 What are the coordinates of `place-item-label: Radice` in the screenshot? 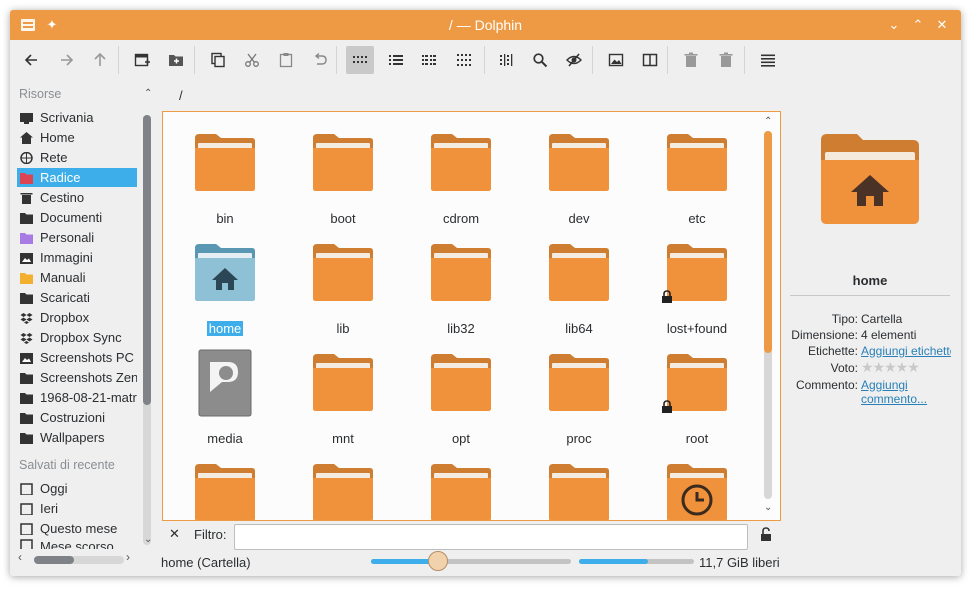 It's located at (60, 177).